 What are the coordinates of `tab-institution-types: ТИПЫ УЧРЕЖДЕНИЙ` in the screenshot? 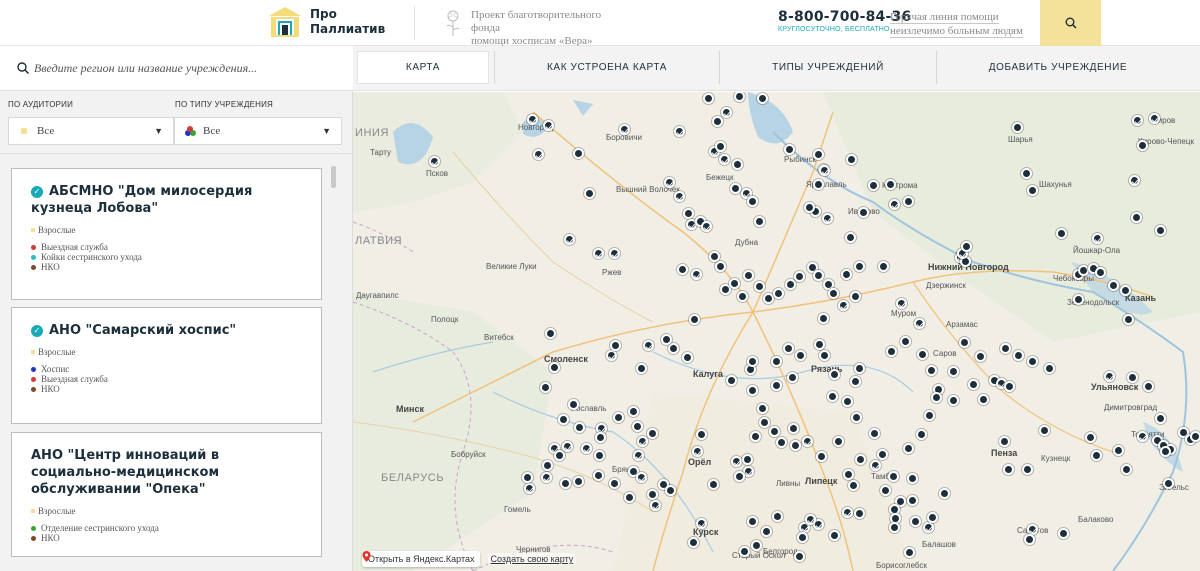 It's located at (828, 67).